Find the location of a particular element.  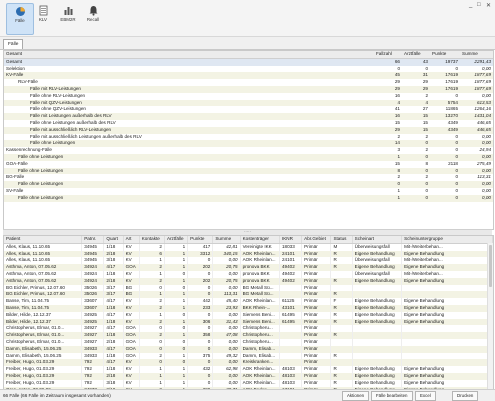

summary-cell-punkte: 4349 is located at coordinates (452, 122).